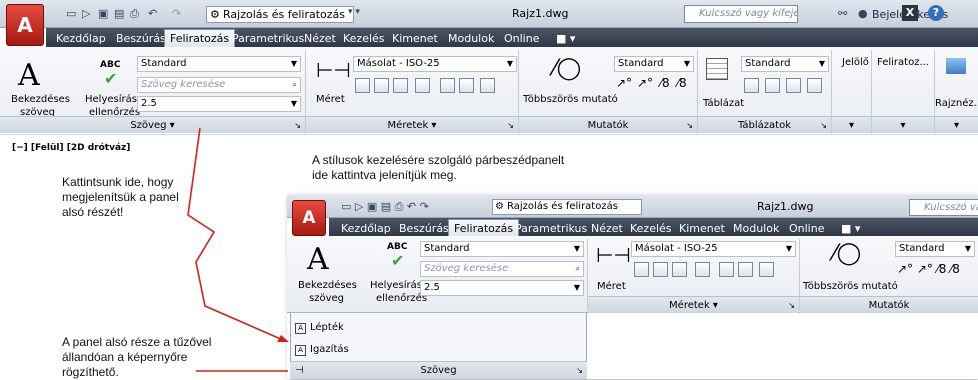 Image resolution: width=978 pixels, height=380 pixels. What do you see at coordinates (219, 104) in the screenshot?
I see `text-height-dropdown: 2.5 ▼` at bounding box center [219, 104].